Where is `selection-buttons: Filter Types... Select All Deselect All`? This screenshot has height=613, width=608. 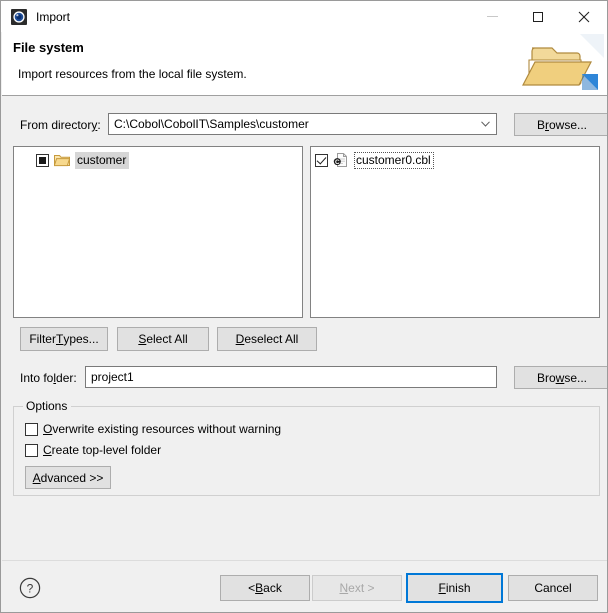
selection-buttons: Filter Types... Select All Deselect All is located at coordinates (168, 339).